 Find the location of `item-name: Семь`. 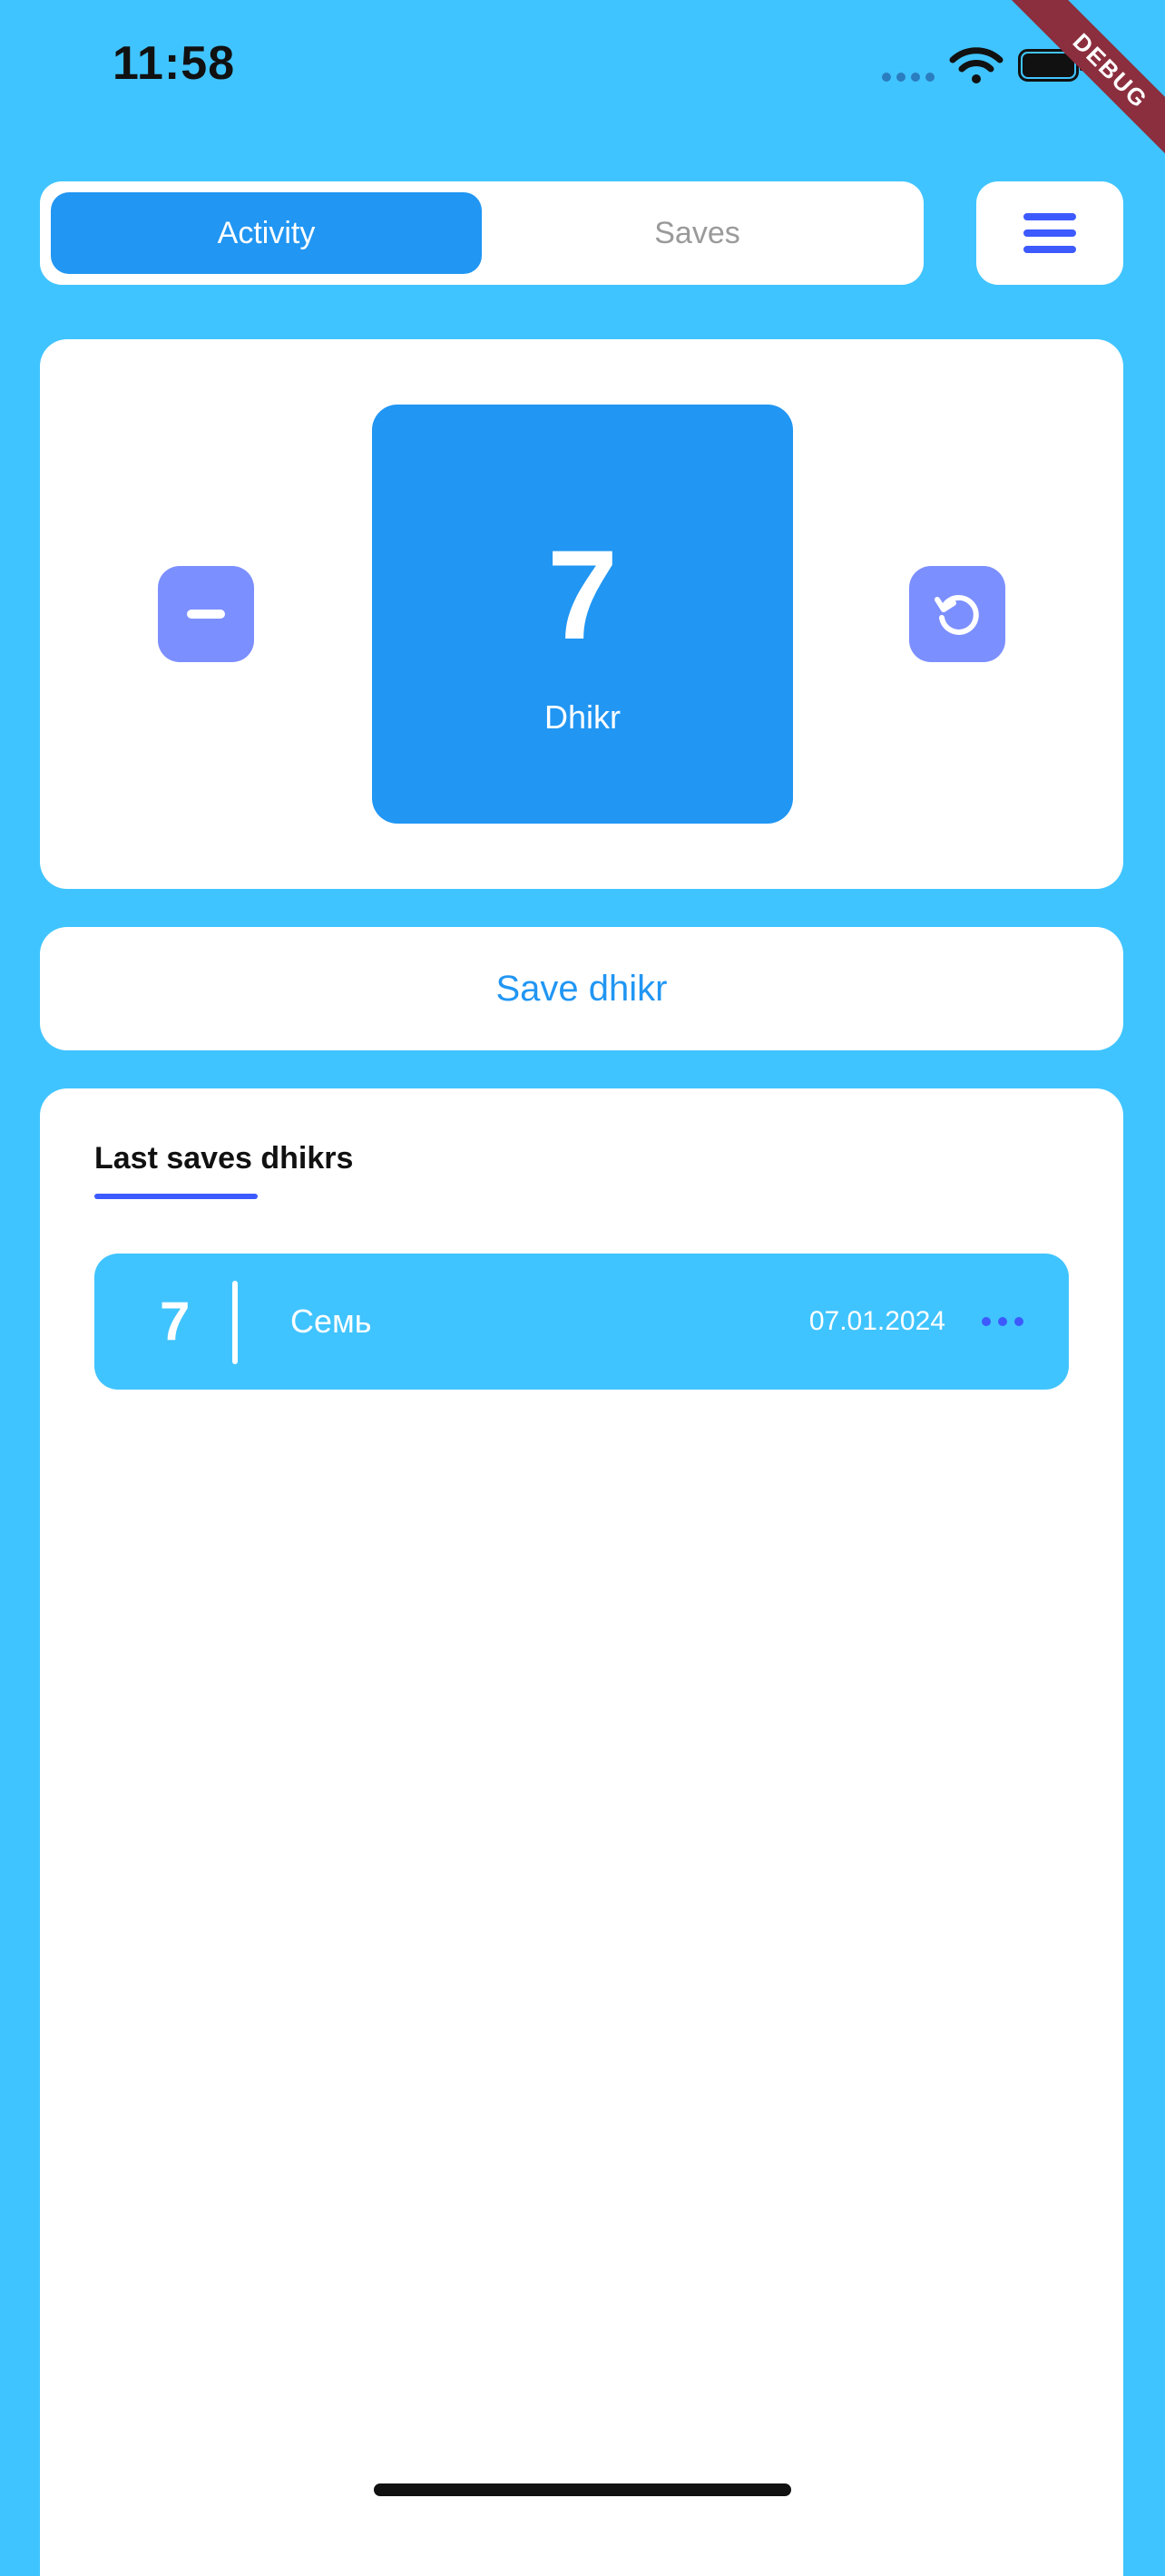

item-name: Семь is located at coordinates (331, 1321).